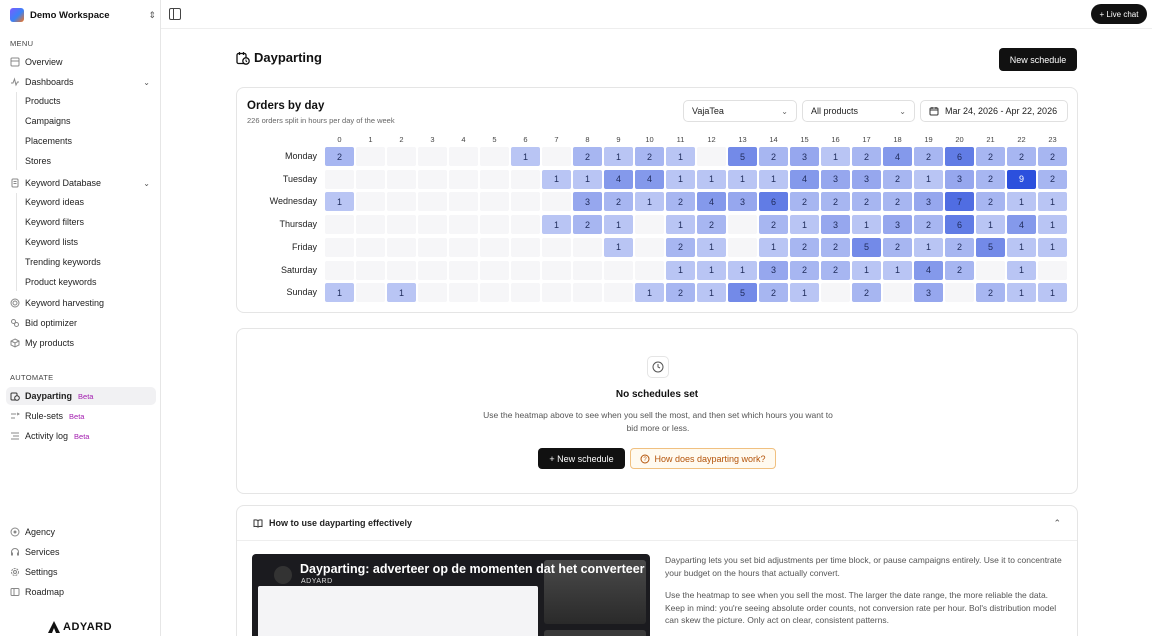  Describe the element at coordinates (587, 139) in the screenshot. I see `heatmap-hour-label: 8` at that location.